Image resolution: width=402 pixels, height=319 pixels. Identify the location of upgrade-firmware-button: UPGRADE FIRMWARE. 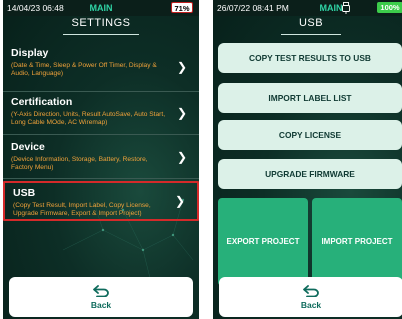
(310, 174).